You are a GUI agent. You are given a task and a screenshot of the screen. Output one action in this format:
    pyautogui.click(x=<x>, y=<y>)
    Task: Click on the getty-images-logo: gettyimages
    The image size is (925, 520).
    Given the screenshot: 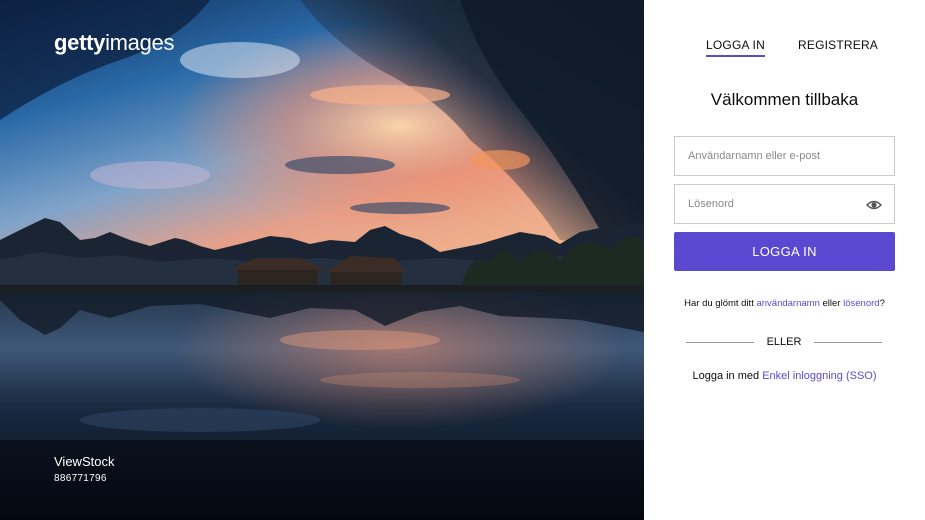 What is the action you would take?
    pyautogui.click(x=114, y=43)
    